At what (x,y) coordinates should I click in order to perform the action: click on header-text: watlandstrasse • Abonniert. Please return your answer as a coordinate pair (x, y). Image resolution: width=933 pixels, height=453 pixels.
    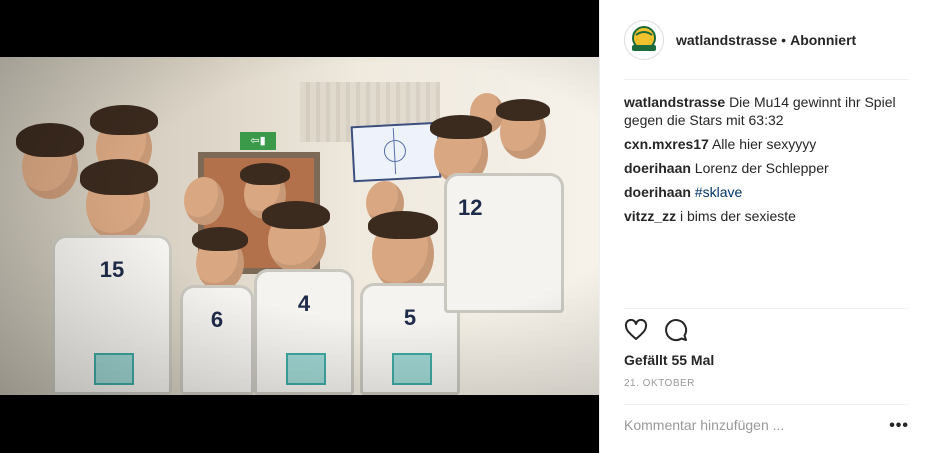
    Looking at the image, I should click on (766, 40).